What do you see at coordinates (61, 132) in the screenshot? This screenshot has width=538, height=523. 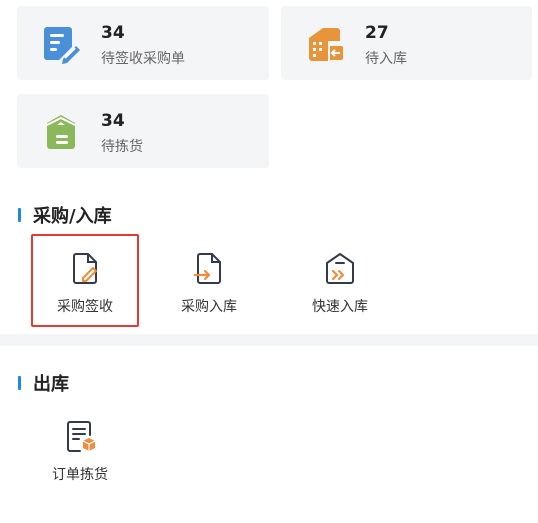 I see `picking-box-icon` at bounding box center [61, 132].